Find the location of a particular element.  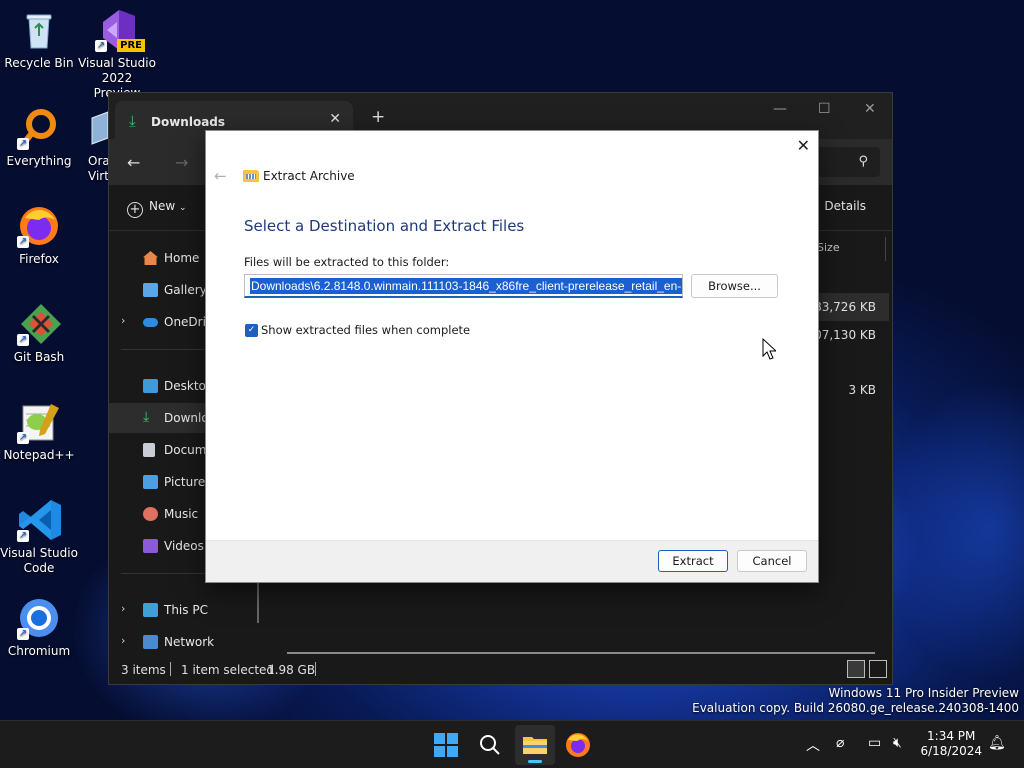

desktop-icon-git-bash: ↗ Git Bash is located at coordinates (39, 333).